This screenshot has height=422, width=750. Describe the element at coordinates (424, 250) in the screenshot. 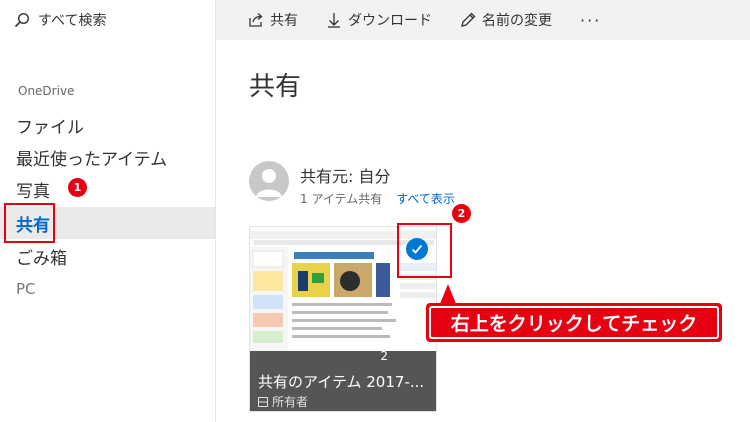

I see `highlight-box-checkbox` at that location.